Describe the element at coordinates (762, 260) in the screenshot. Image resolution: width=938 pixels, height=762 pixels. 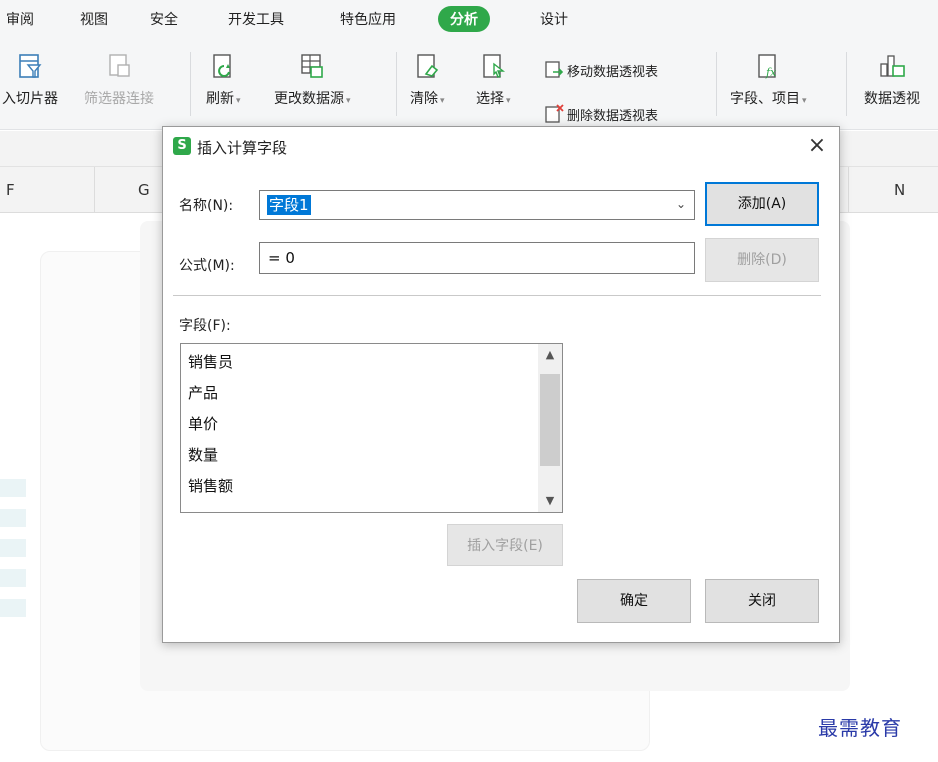
I see `delete-button: 删除(D)` at that location.